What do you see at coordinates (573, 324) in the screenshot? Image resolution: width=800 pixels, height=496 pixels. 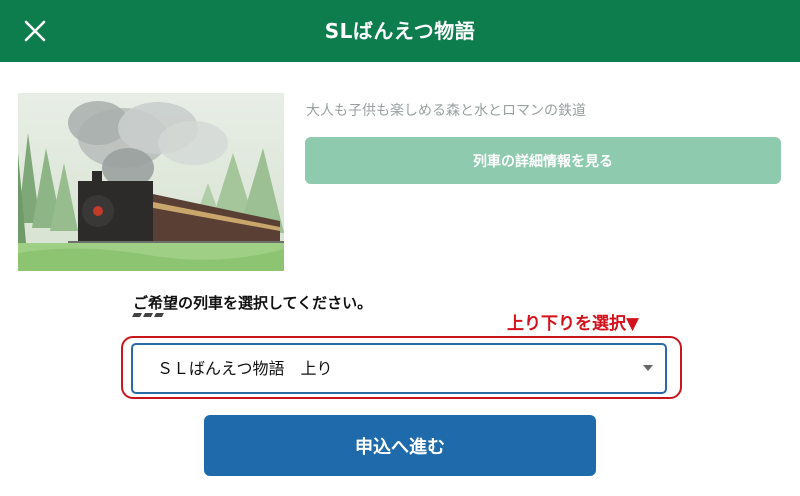 I see `direction-annotation: 上り下りを選択▼` at bounding box center [573, 324].